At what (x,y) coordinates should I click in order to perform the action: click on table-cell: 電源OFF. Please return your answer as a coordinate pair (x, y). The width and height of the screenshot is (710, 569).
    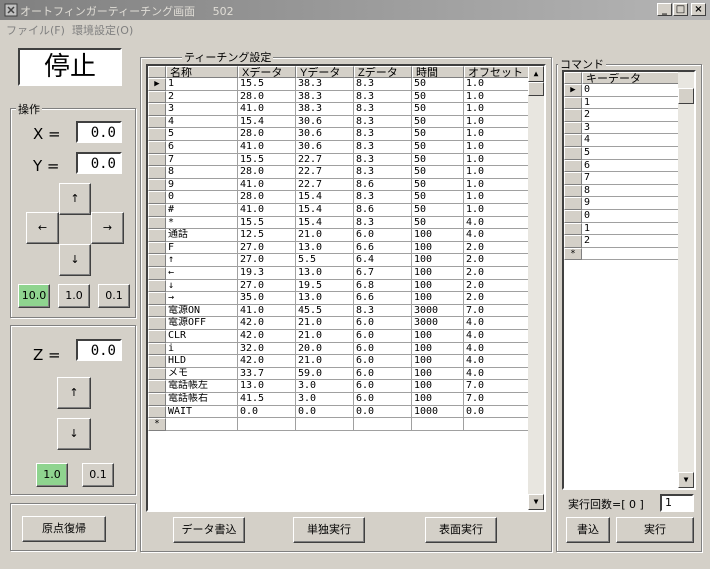
    Looking at the image, I should click on (202, 323).